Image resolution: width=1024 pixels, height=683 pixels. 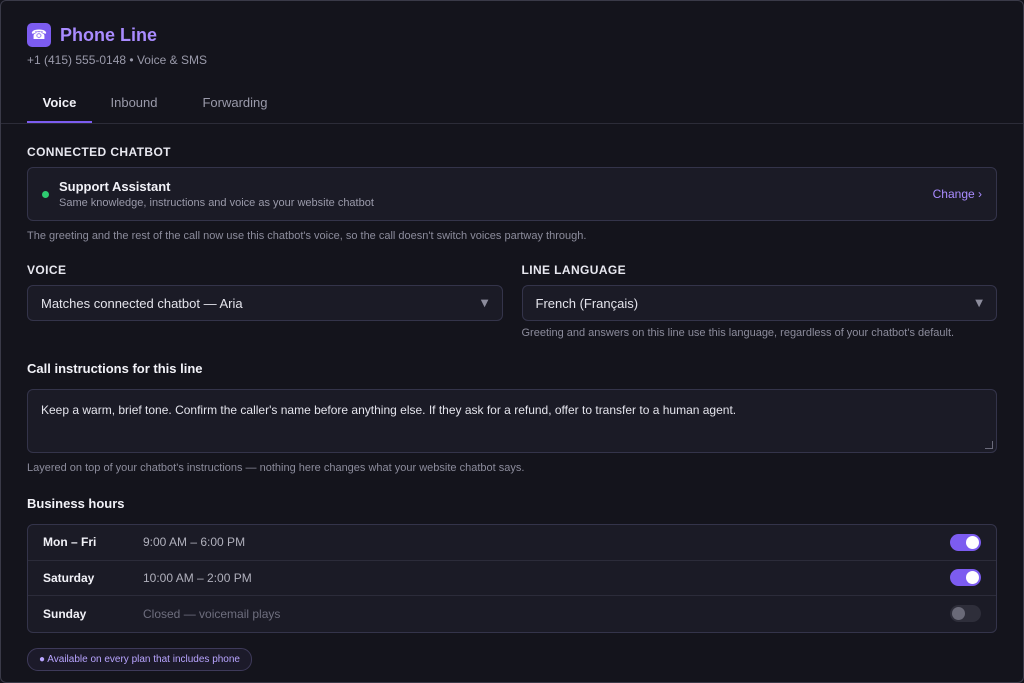 I want to click on hours-value: Closed — voicemail plays, so click(x=212, y=613).